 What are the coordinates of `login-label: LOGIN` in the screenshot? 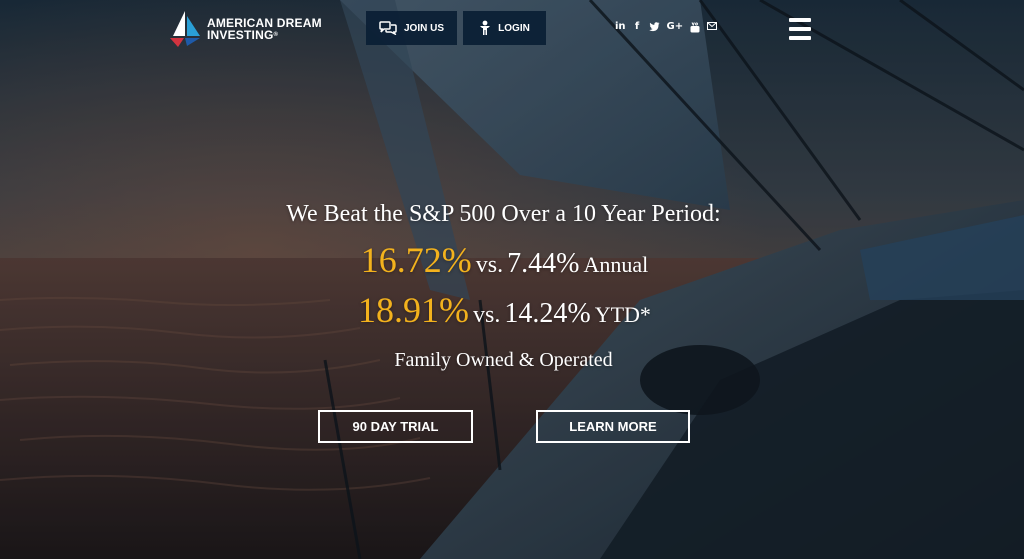 It's located at (514, 28).